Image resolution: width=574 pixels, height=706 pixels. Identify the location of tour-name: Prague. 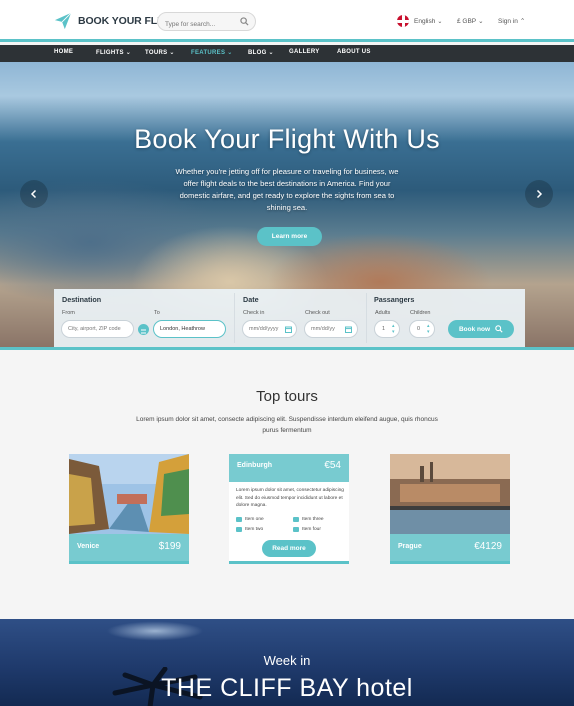
(410, 546).